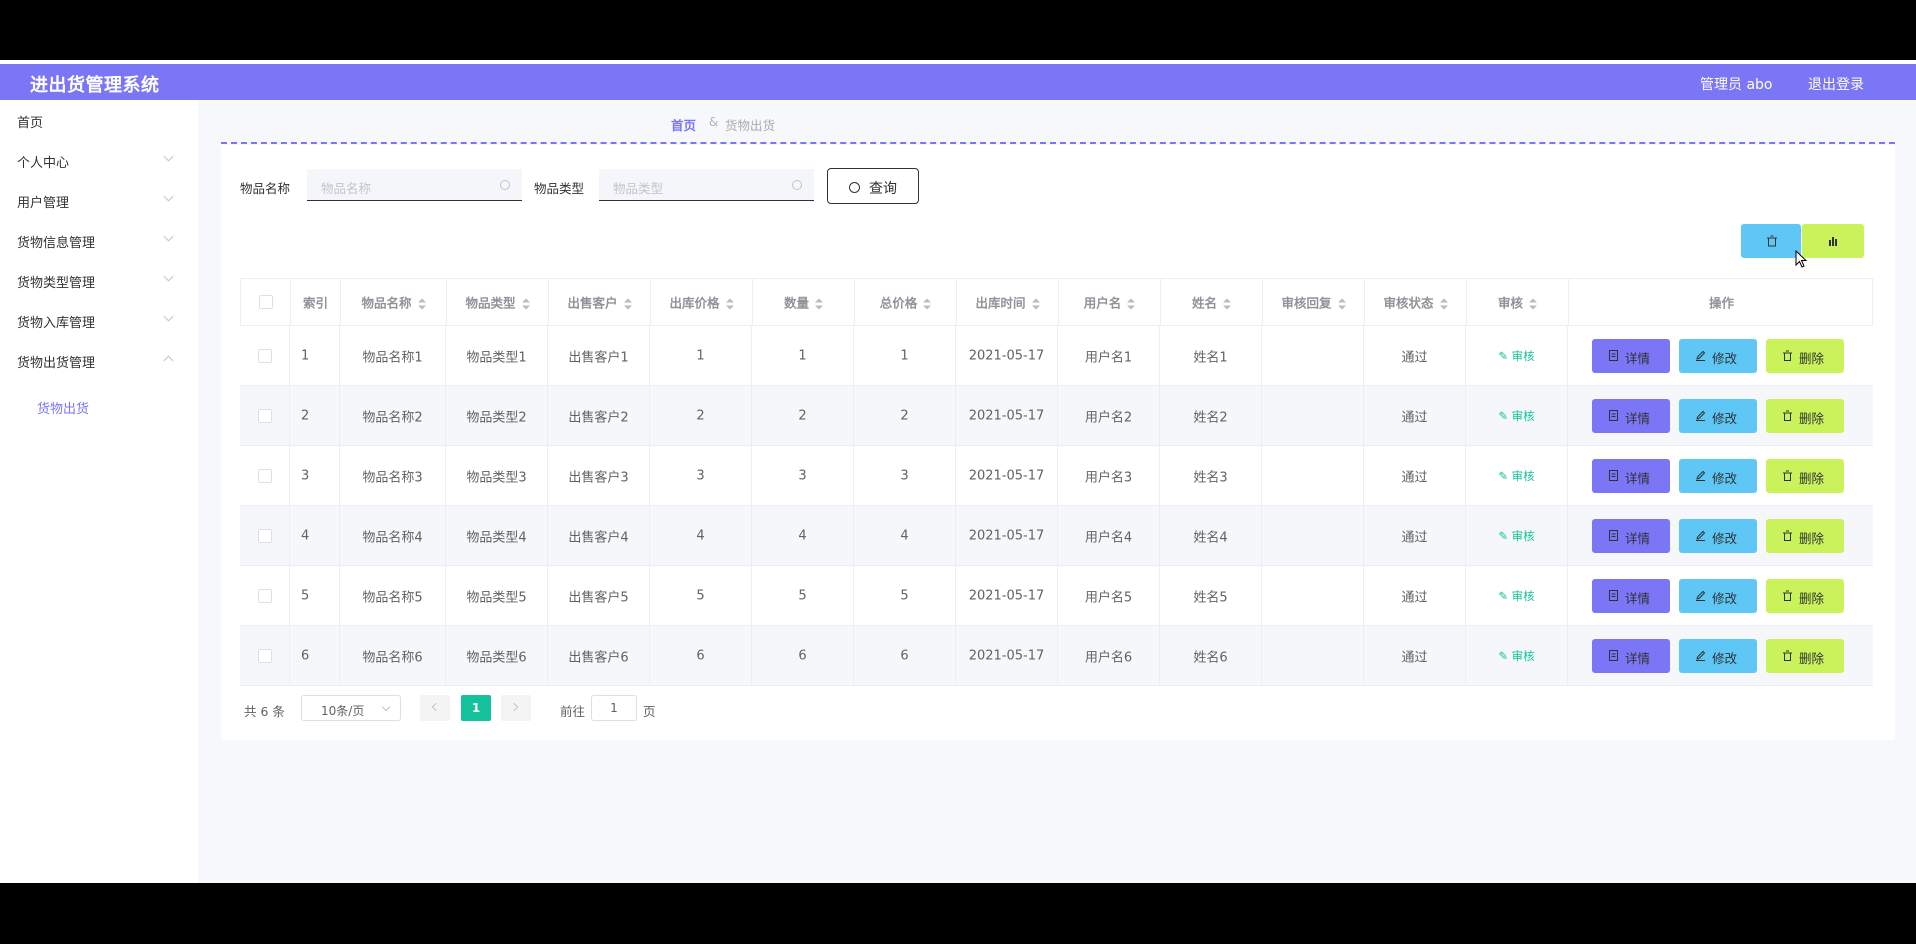  Describe the element at coordinates (1771, 241) in the screenshot. I see `batch-delete-button` at that location.